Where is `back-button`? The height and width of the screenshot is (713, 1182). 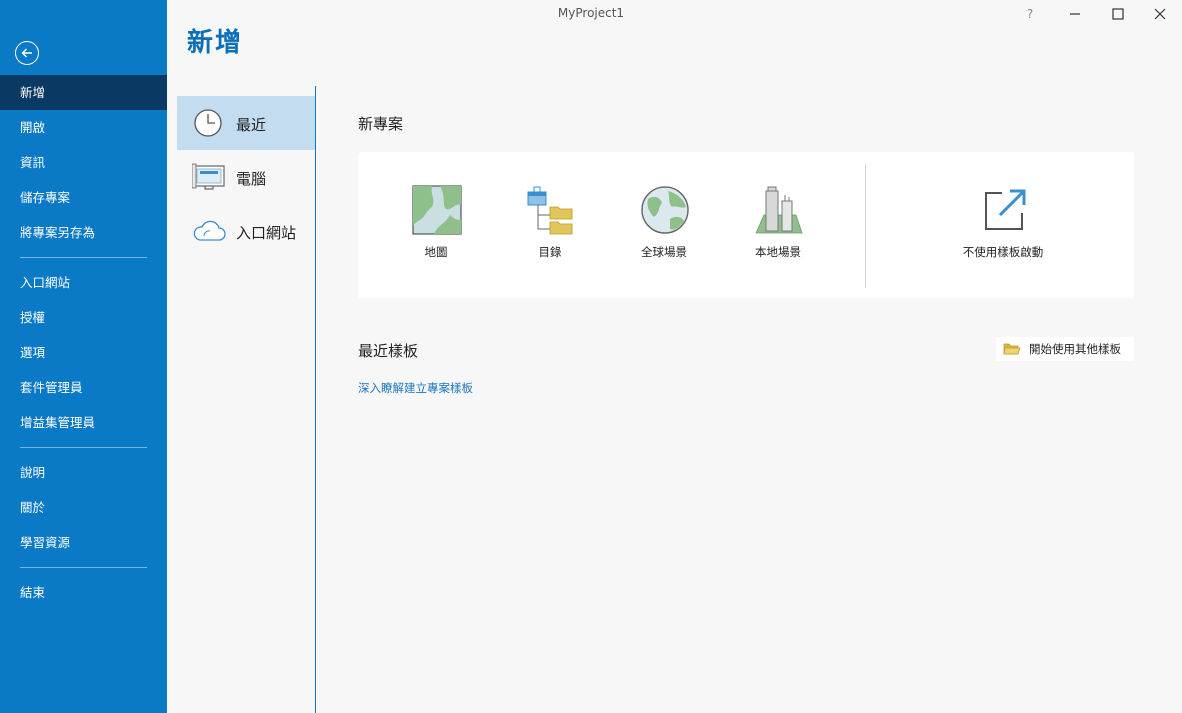 back-button is located at coordinates (27, 53).